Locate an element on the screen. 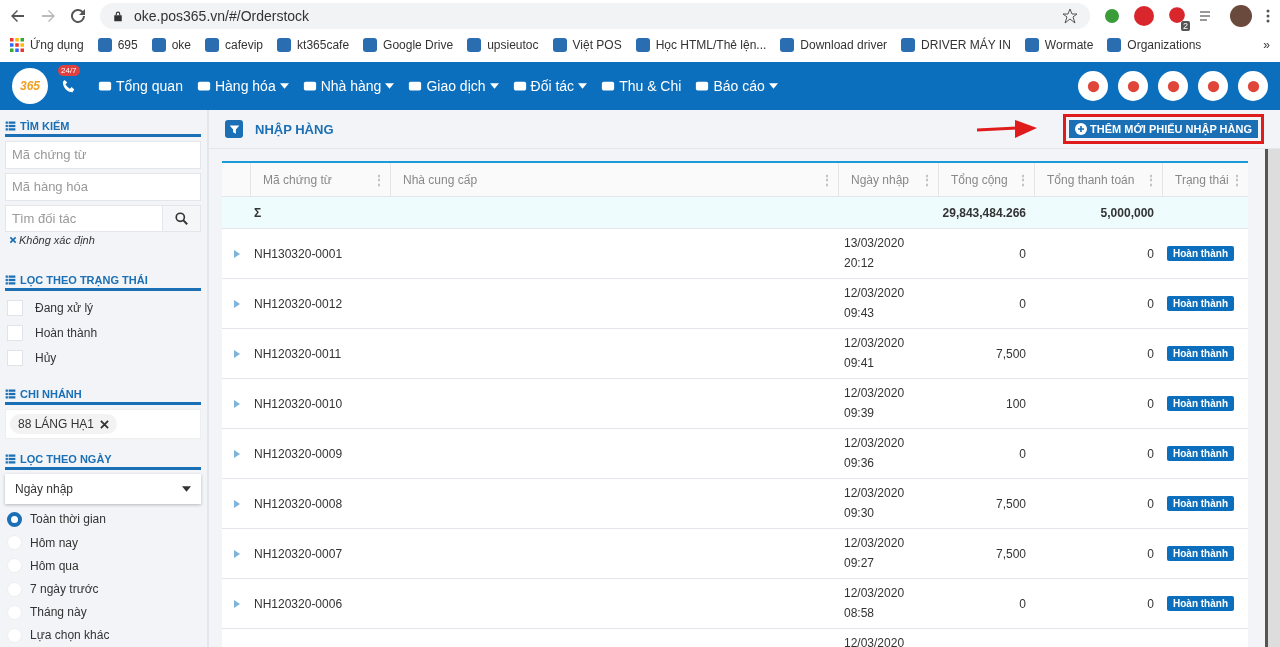 The width and height of the screenshot is (1280, 647). table-cell-text: 12/03/2020 is located at coordinates (874, 641).